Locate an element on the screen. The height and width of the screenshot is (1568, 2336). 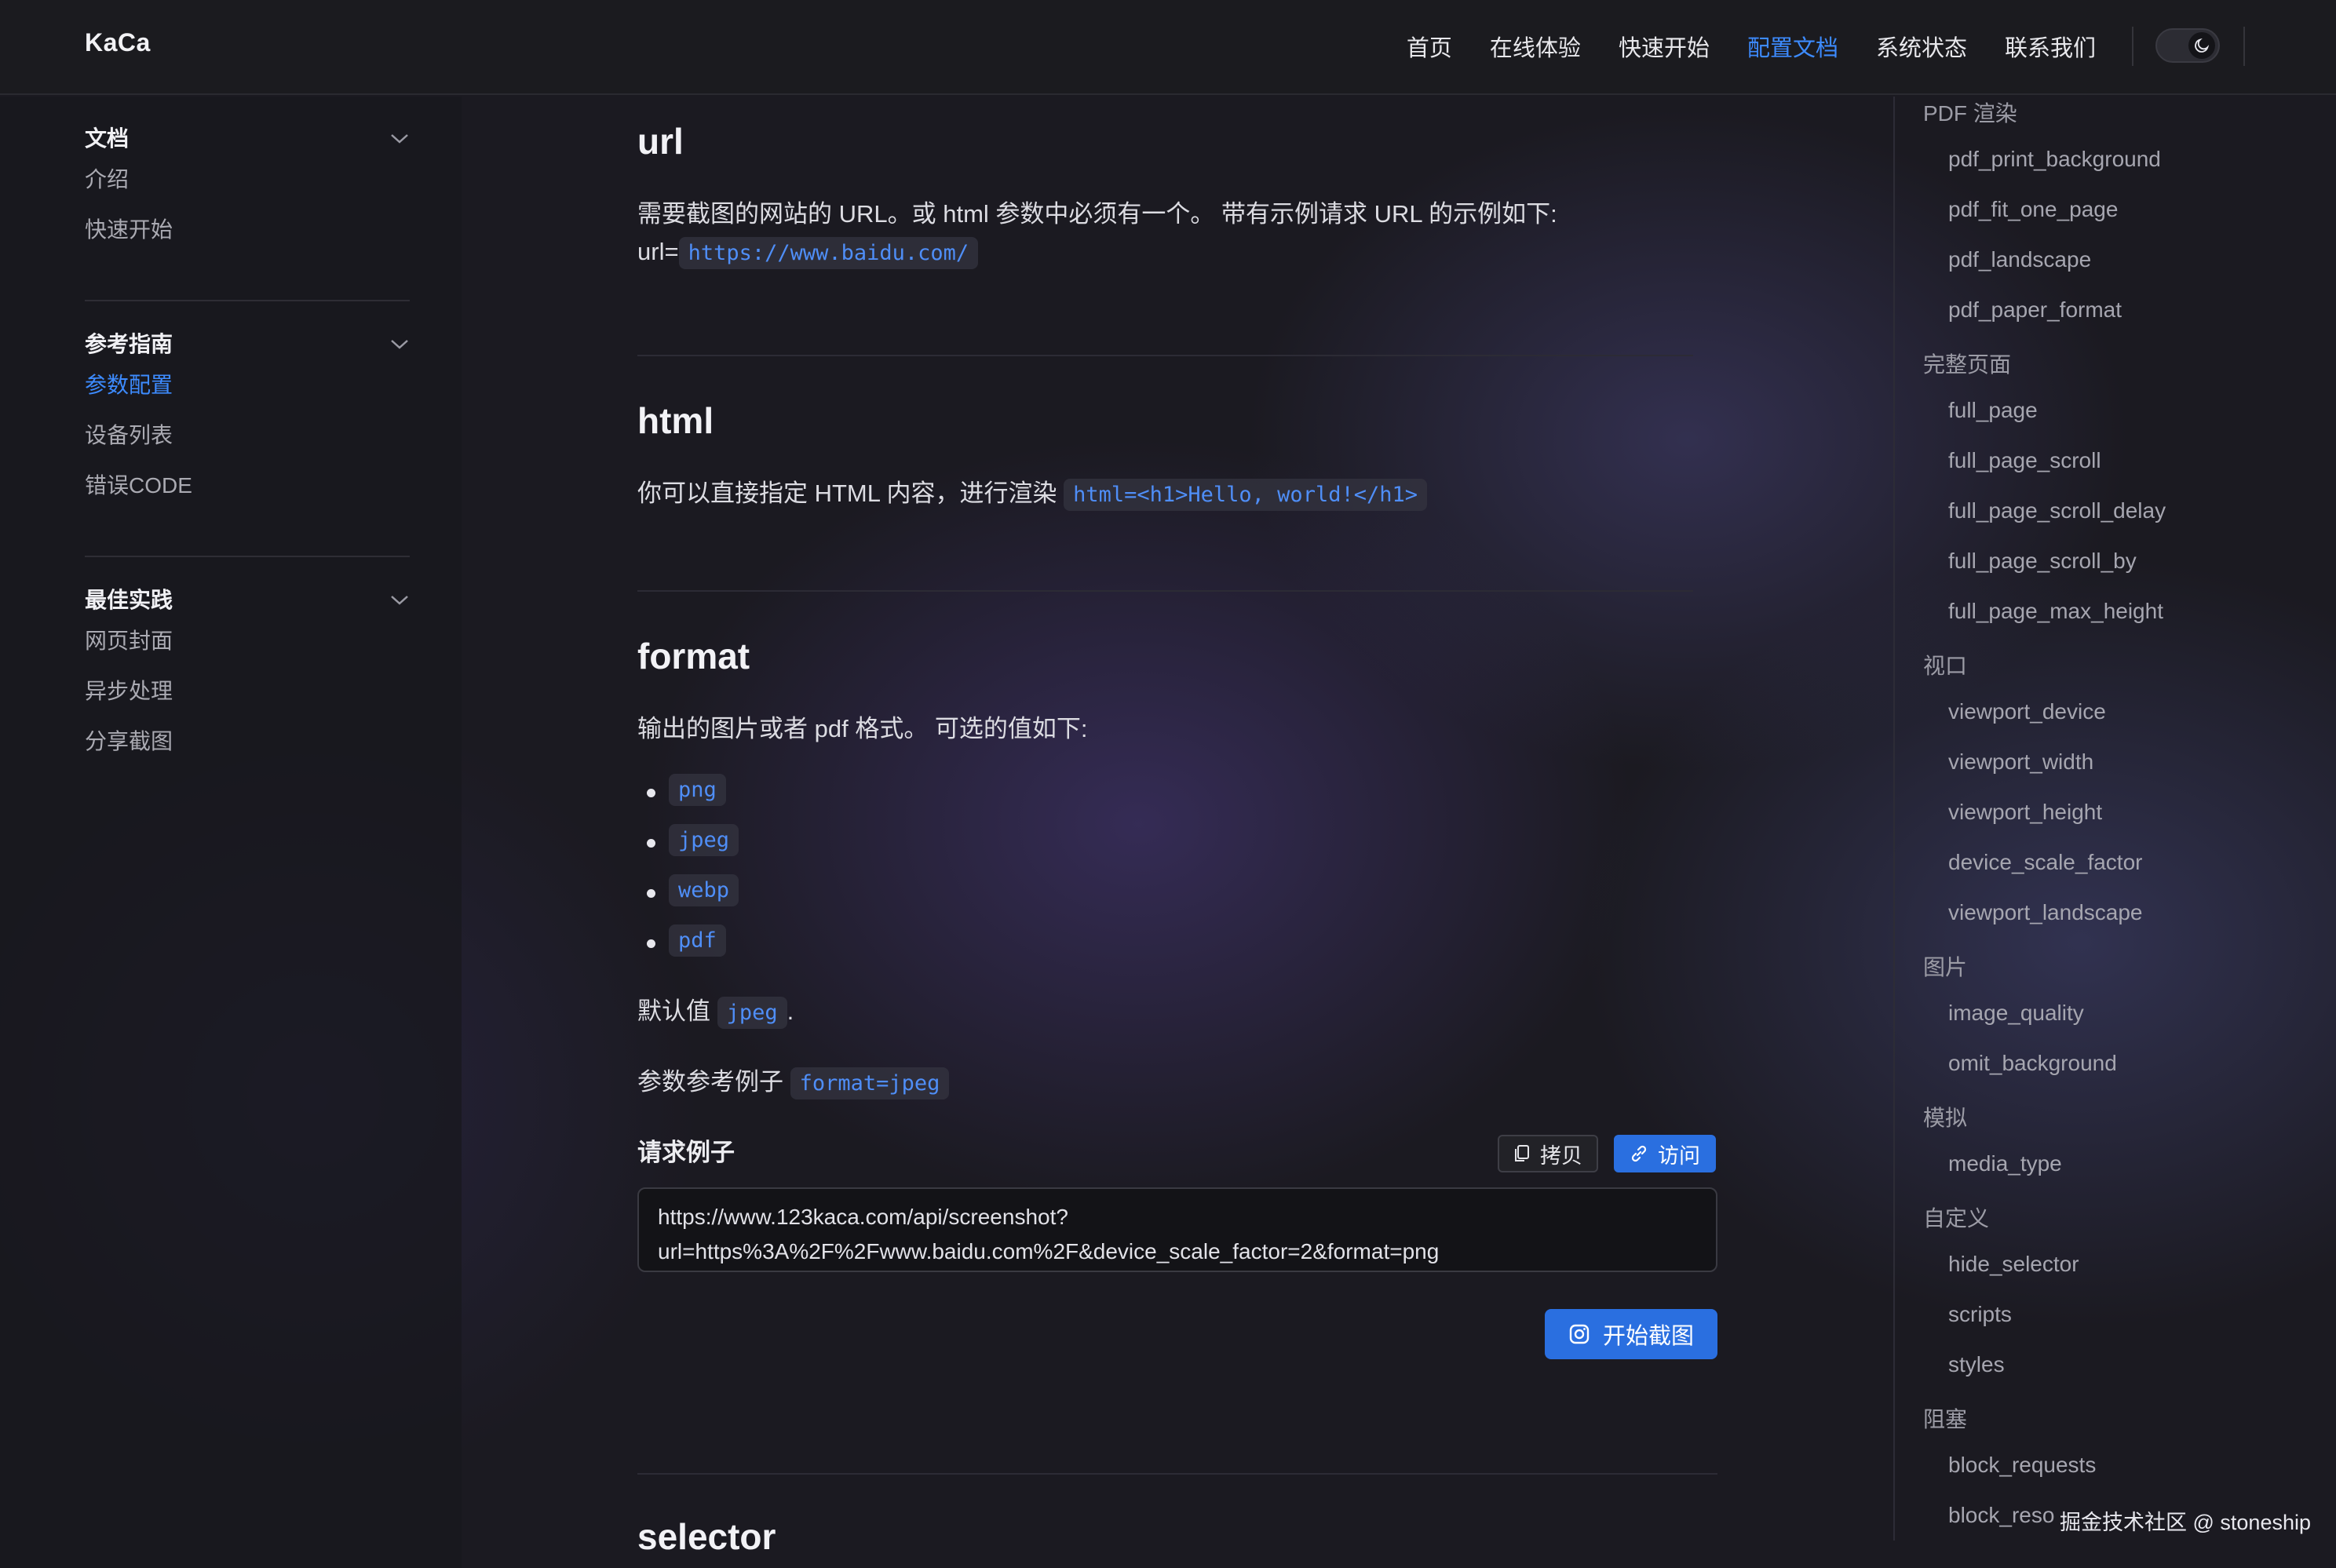
section-title-html: html is located at coordinates (675, 420).